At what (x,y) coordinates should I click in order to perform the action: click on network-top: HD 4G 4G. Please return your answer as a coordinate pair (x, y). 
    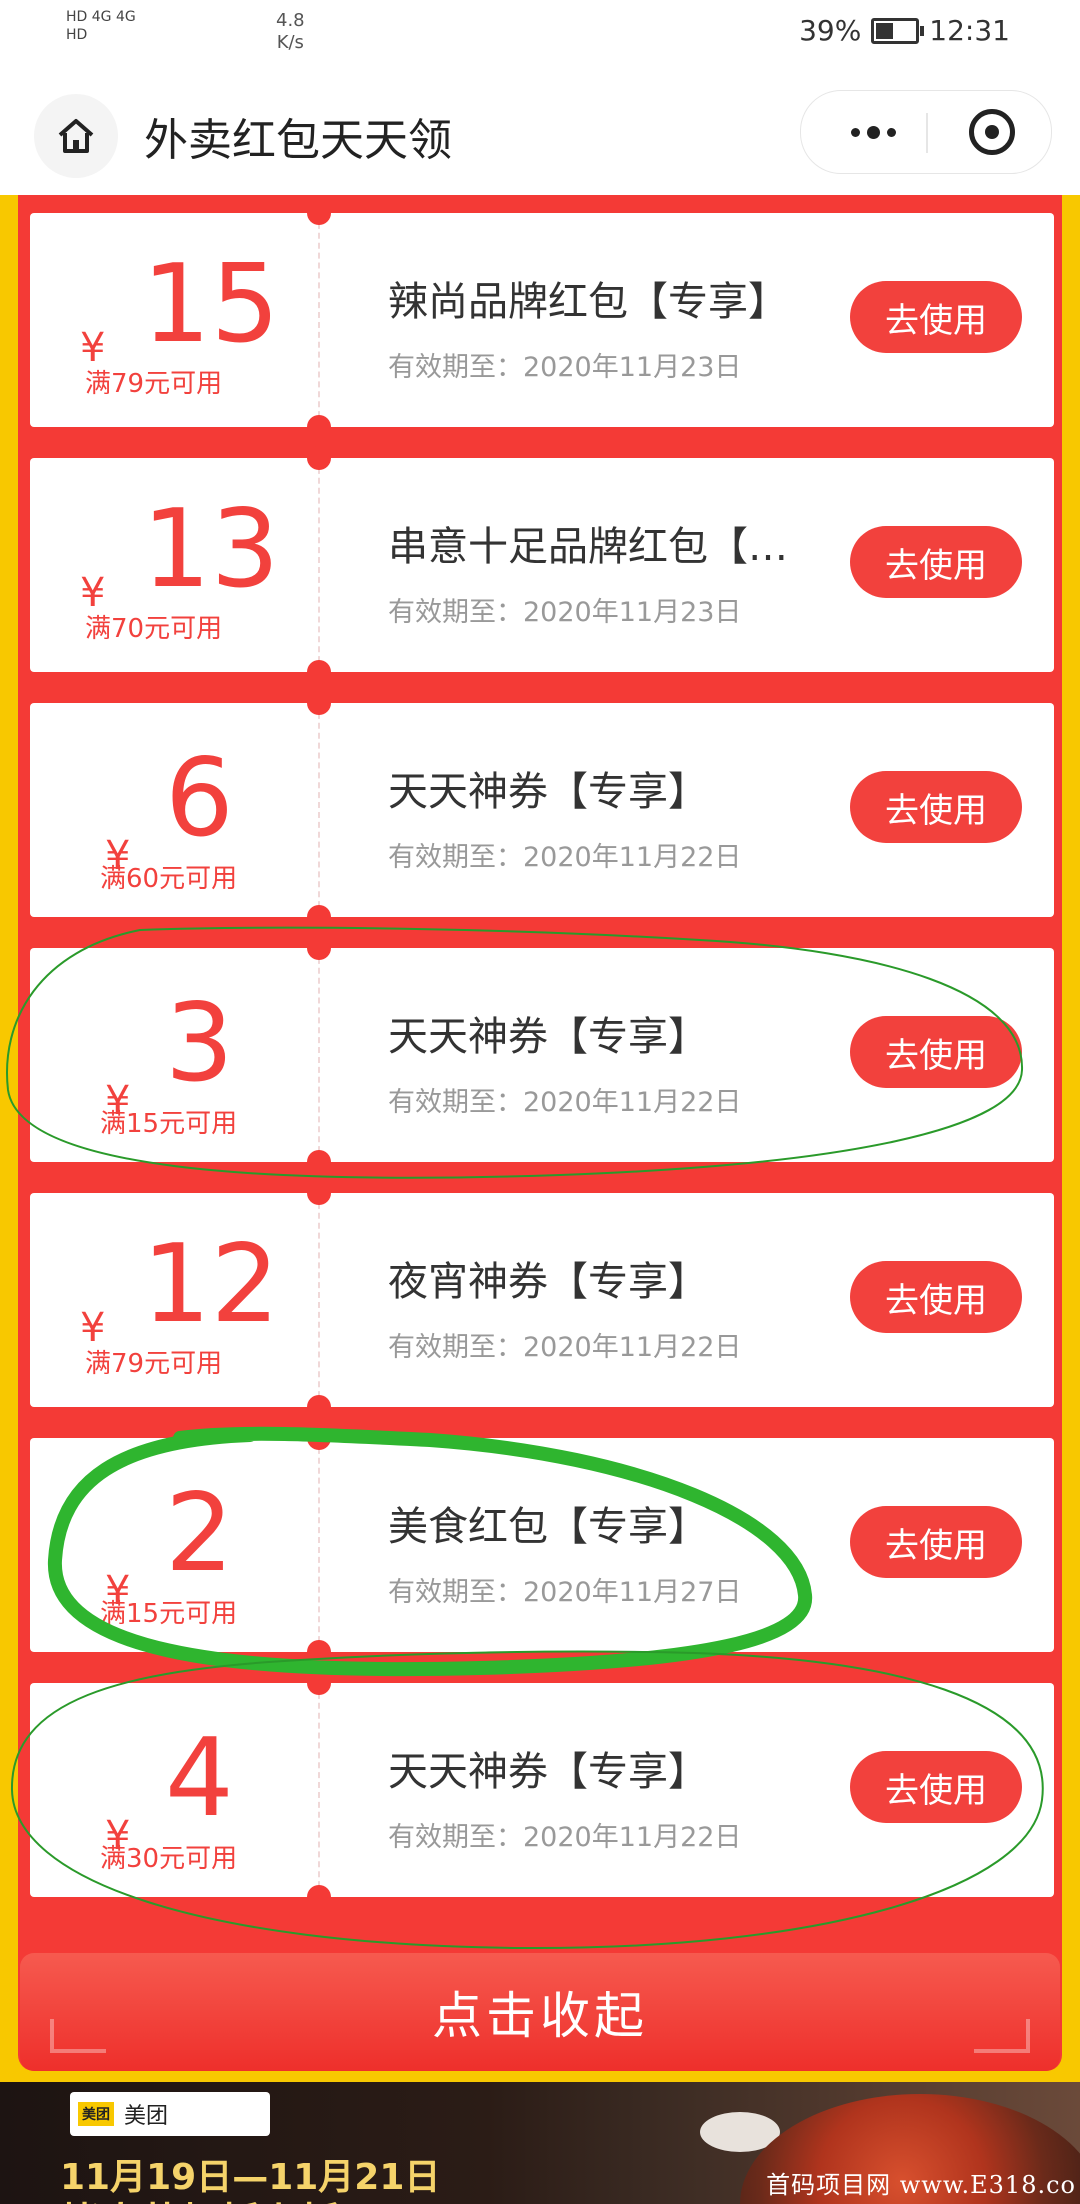
    Looking at the image, I should click on (101, 17).